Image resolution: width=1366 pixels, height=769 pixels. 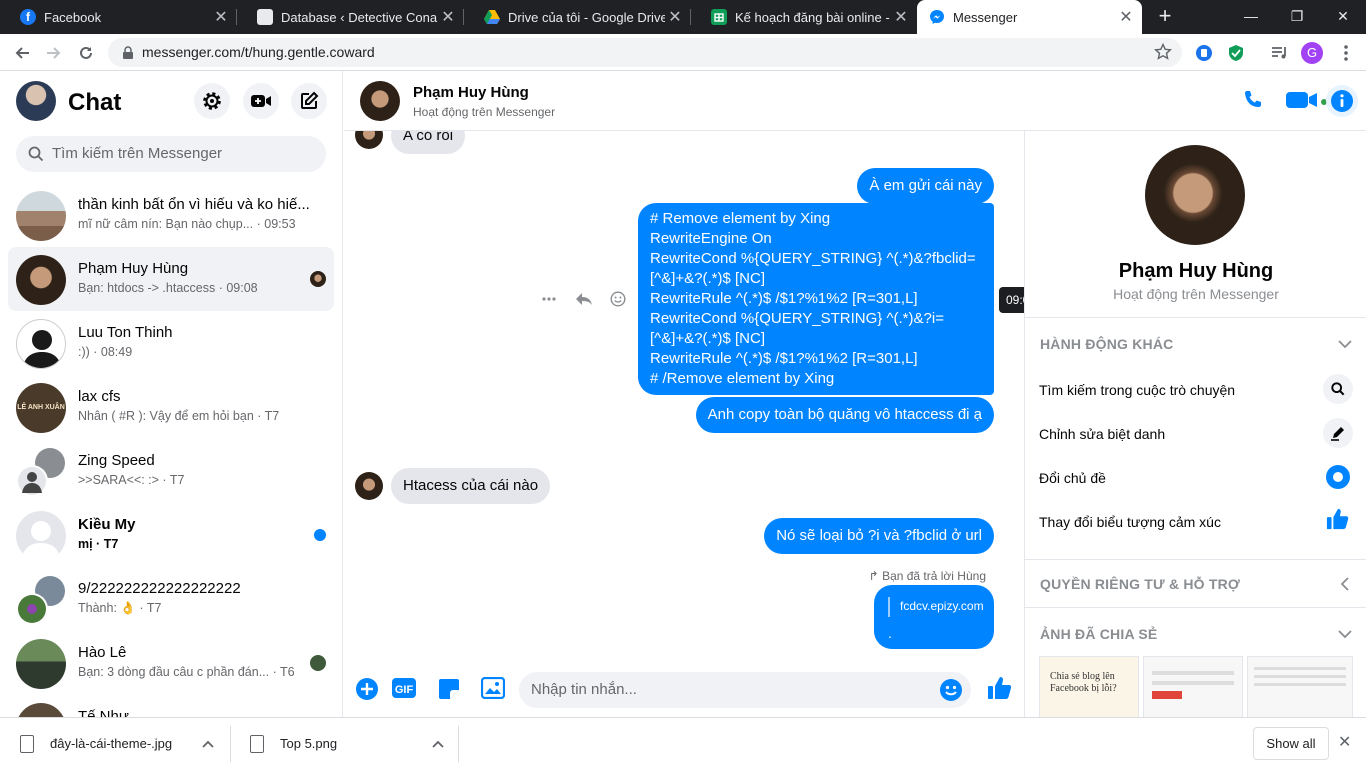 What do you see at coordinates (309, 101) in the screenshot?
I see `new-message-button` at bounding box center [309, 101].